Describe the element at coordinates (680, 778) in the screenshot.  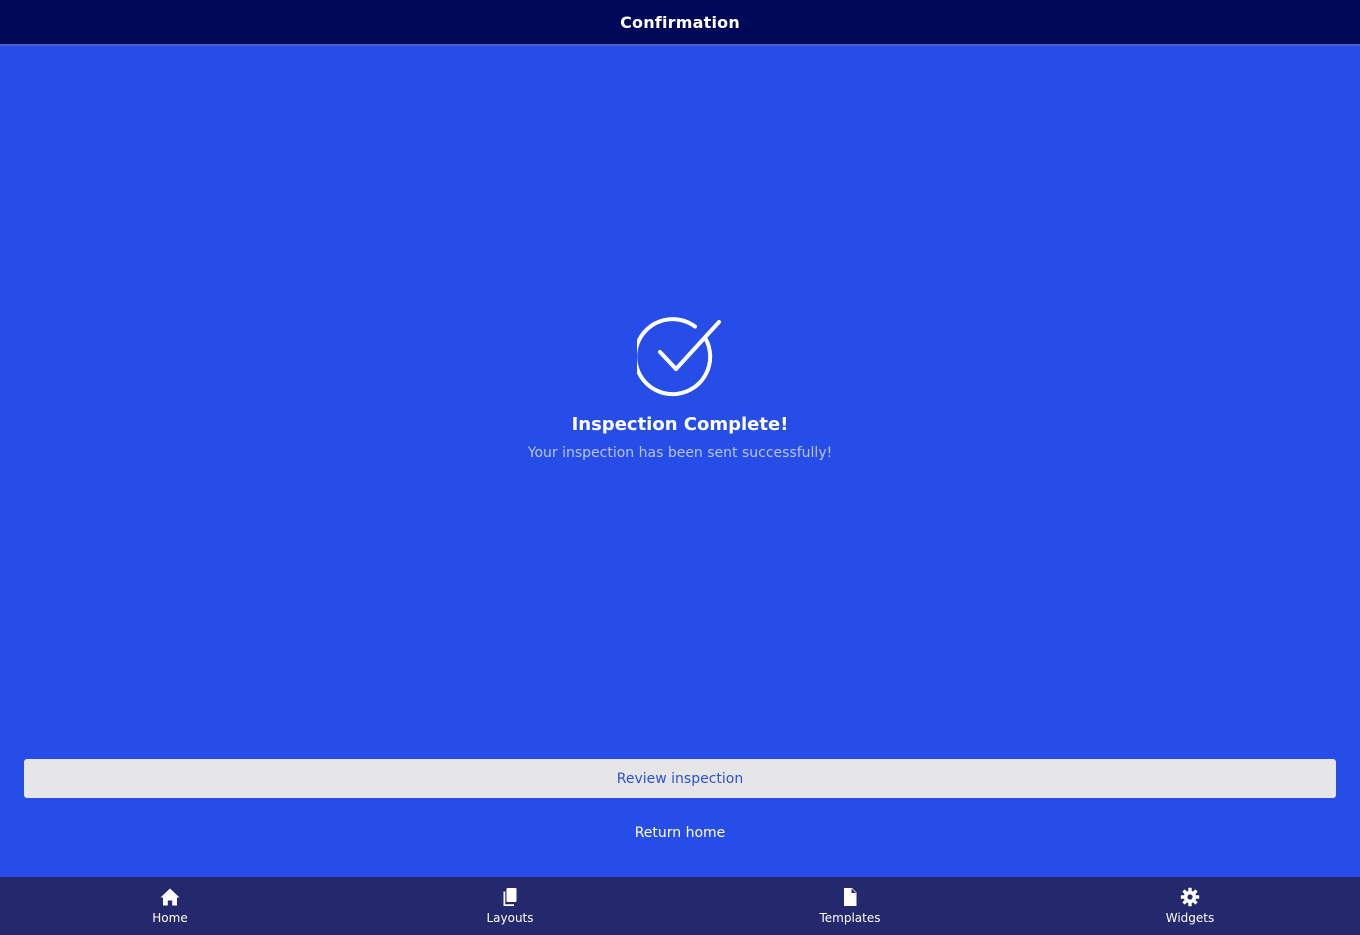
I see `review-inspection-button: Review inspection` at that location.